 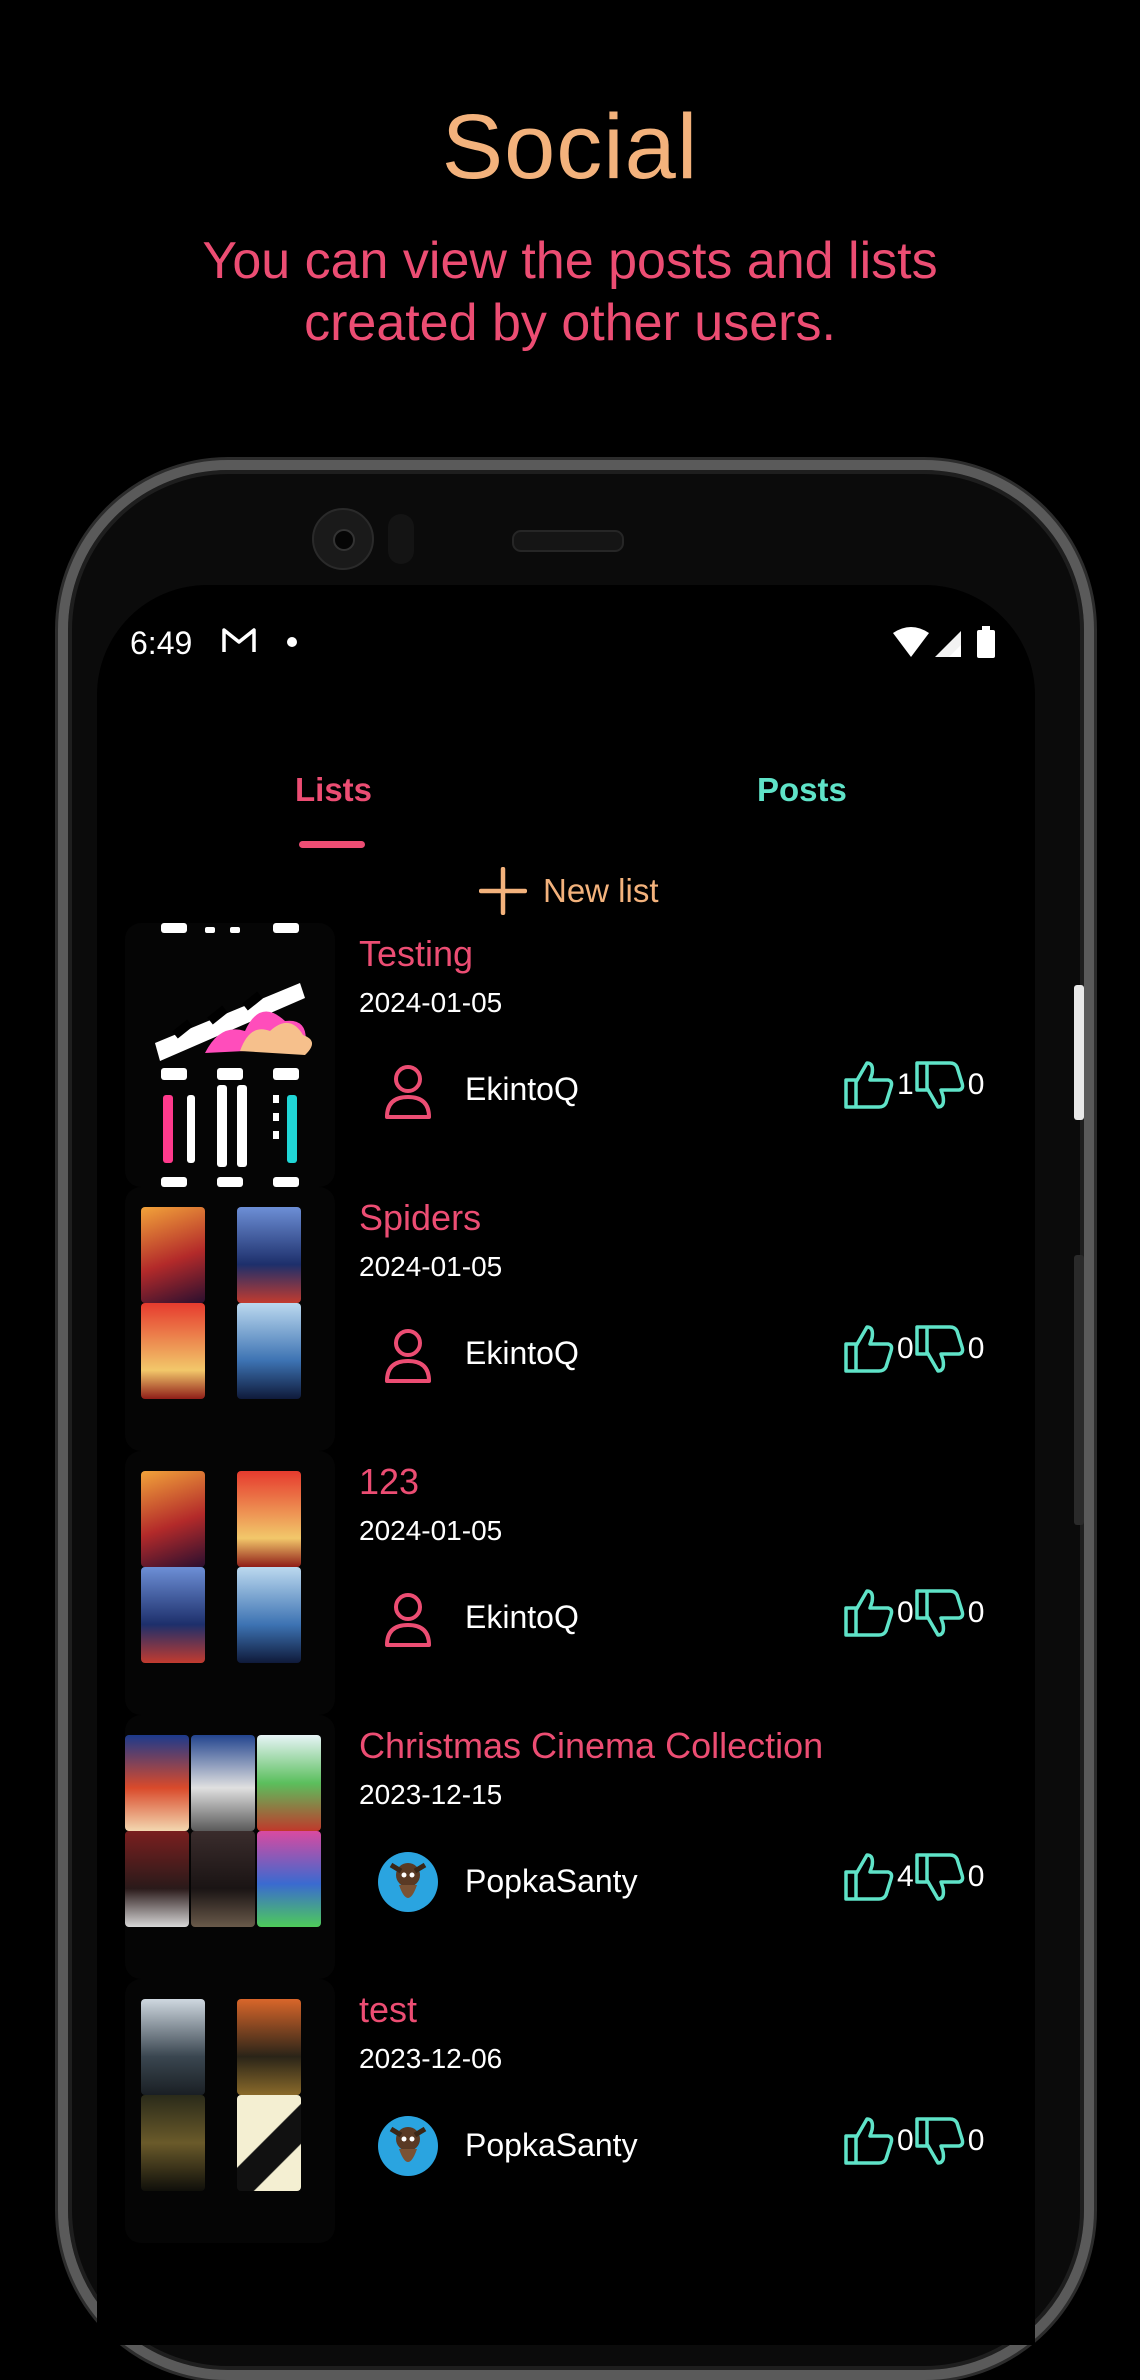 I want to click on list-item: Testing 2024-01-05 EkintoQ 1 0, so click(x=565, y=1055).